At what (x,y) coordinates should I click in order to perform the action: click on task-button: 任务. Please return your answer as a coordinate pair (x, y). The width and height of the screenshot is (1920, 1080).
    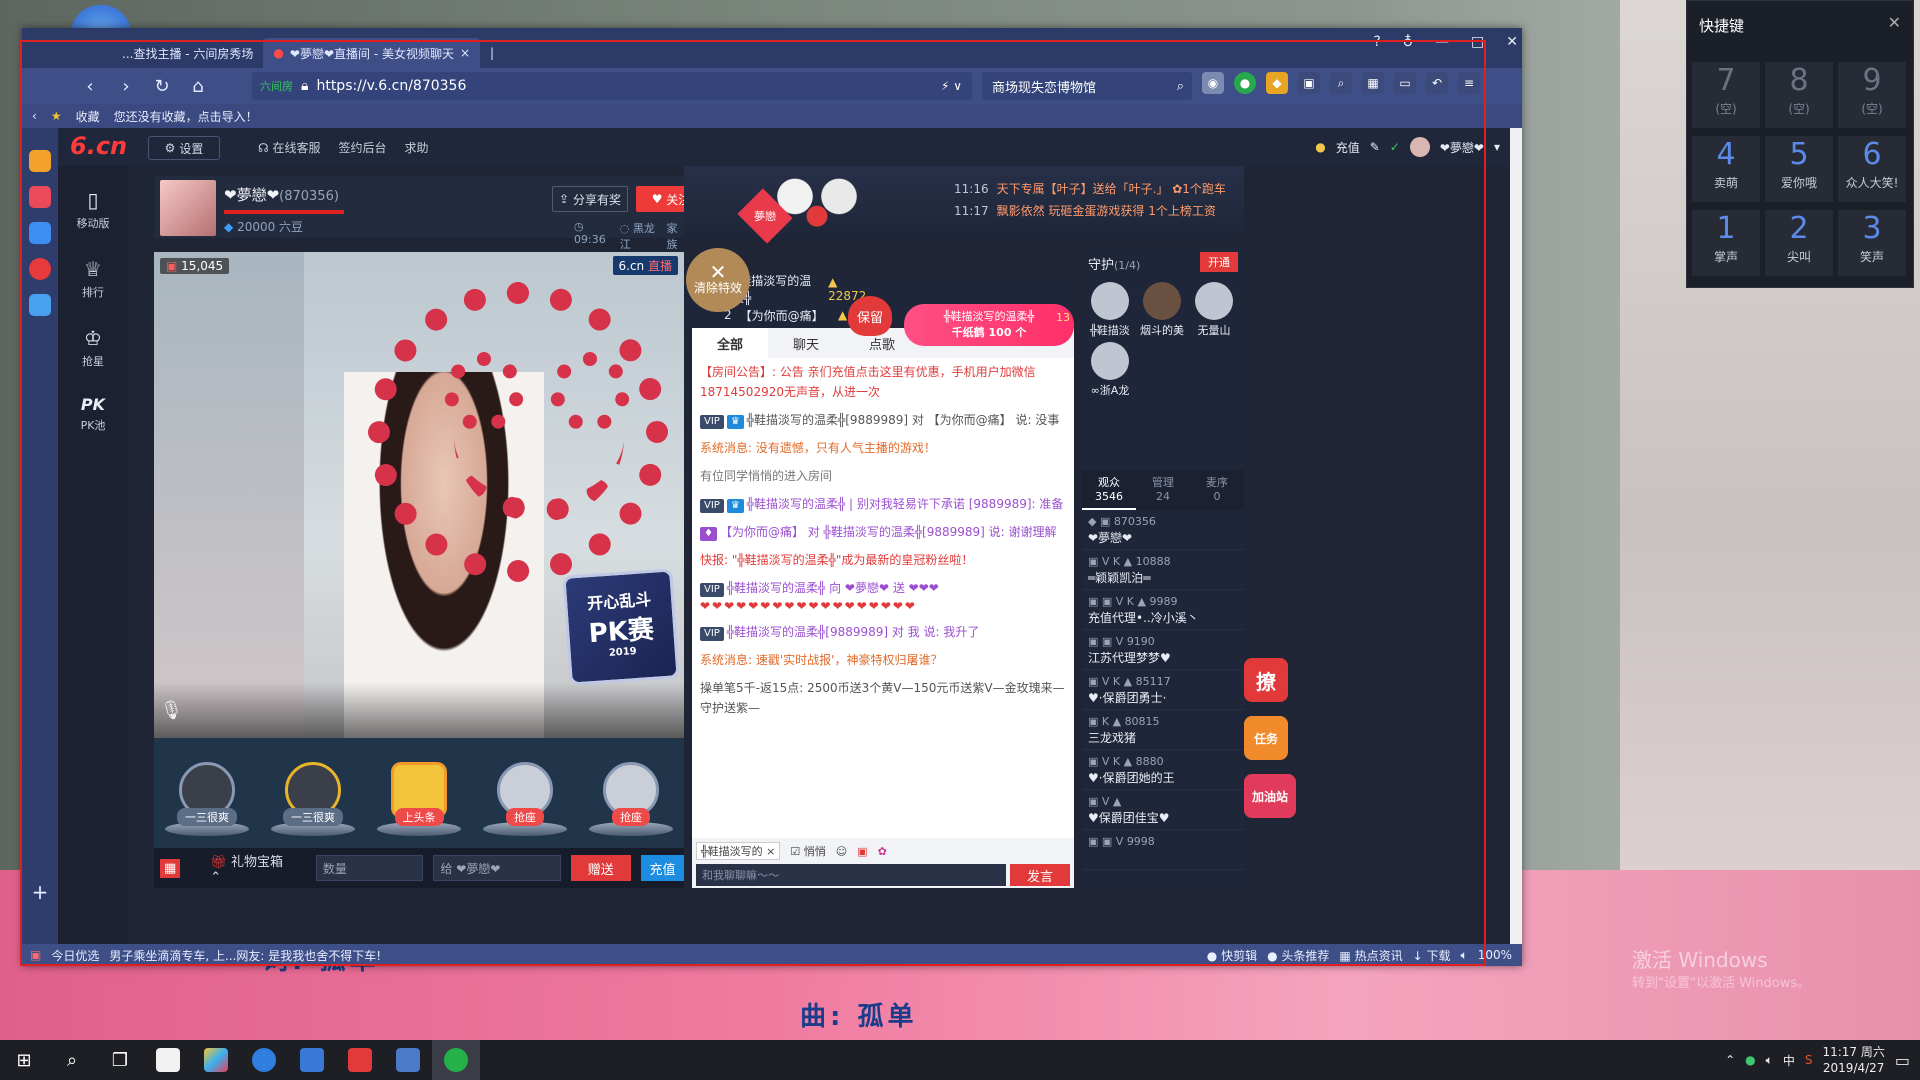
    Looking at the image, I should click on (1266, 738).